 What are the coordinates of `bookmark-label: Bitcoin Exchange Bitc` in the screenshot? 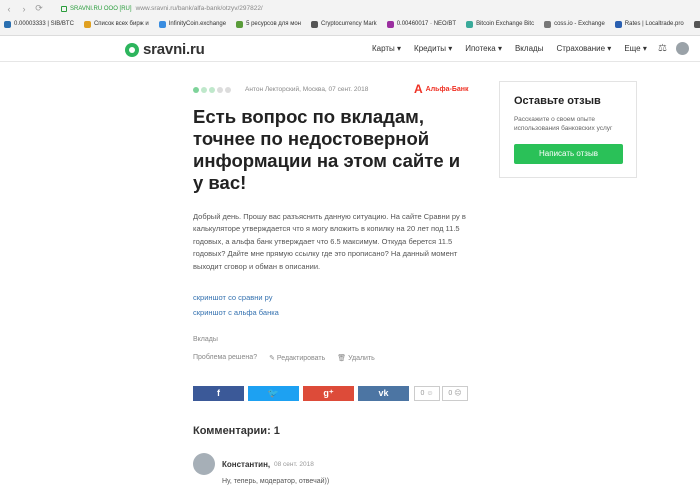 It's located at (505, 24).